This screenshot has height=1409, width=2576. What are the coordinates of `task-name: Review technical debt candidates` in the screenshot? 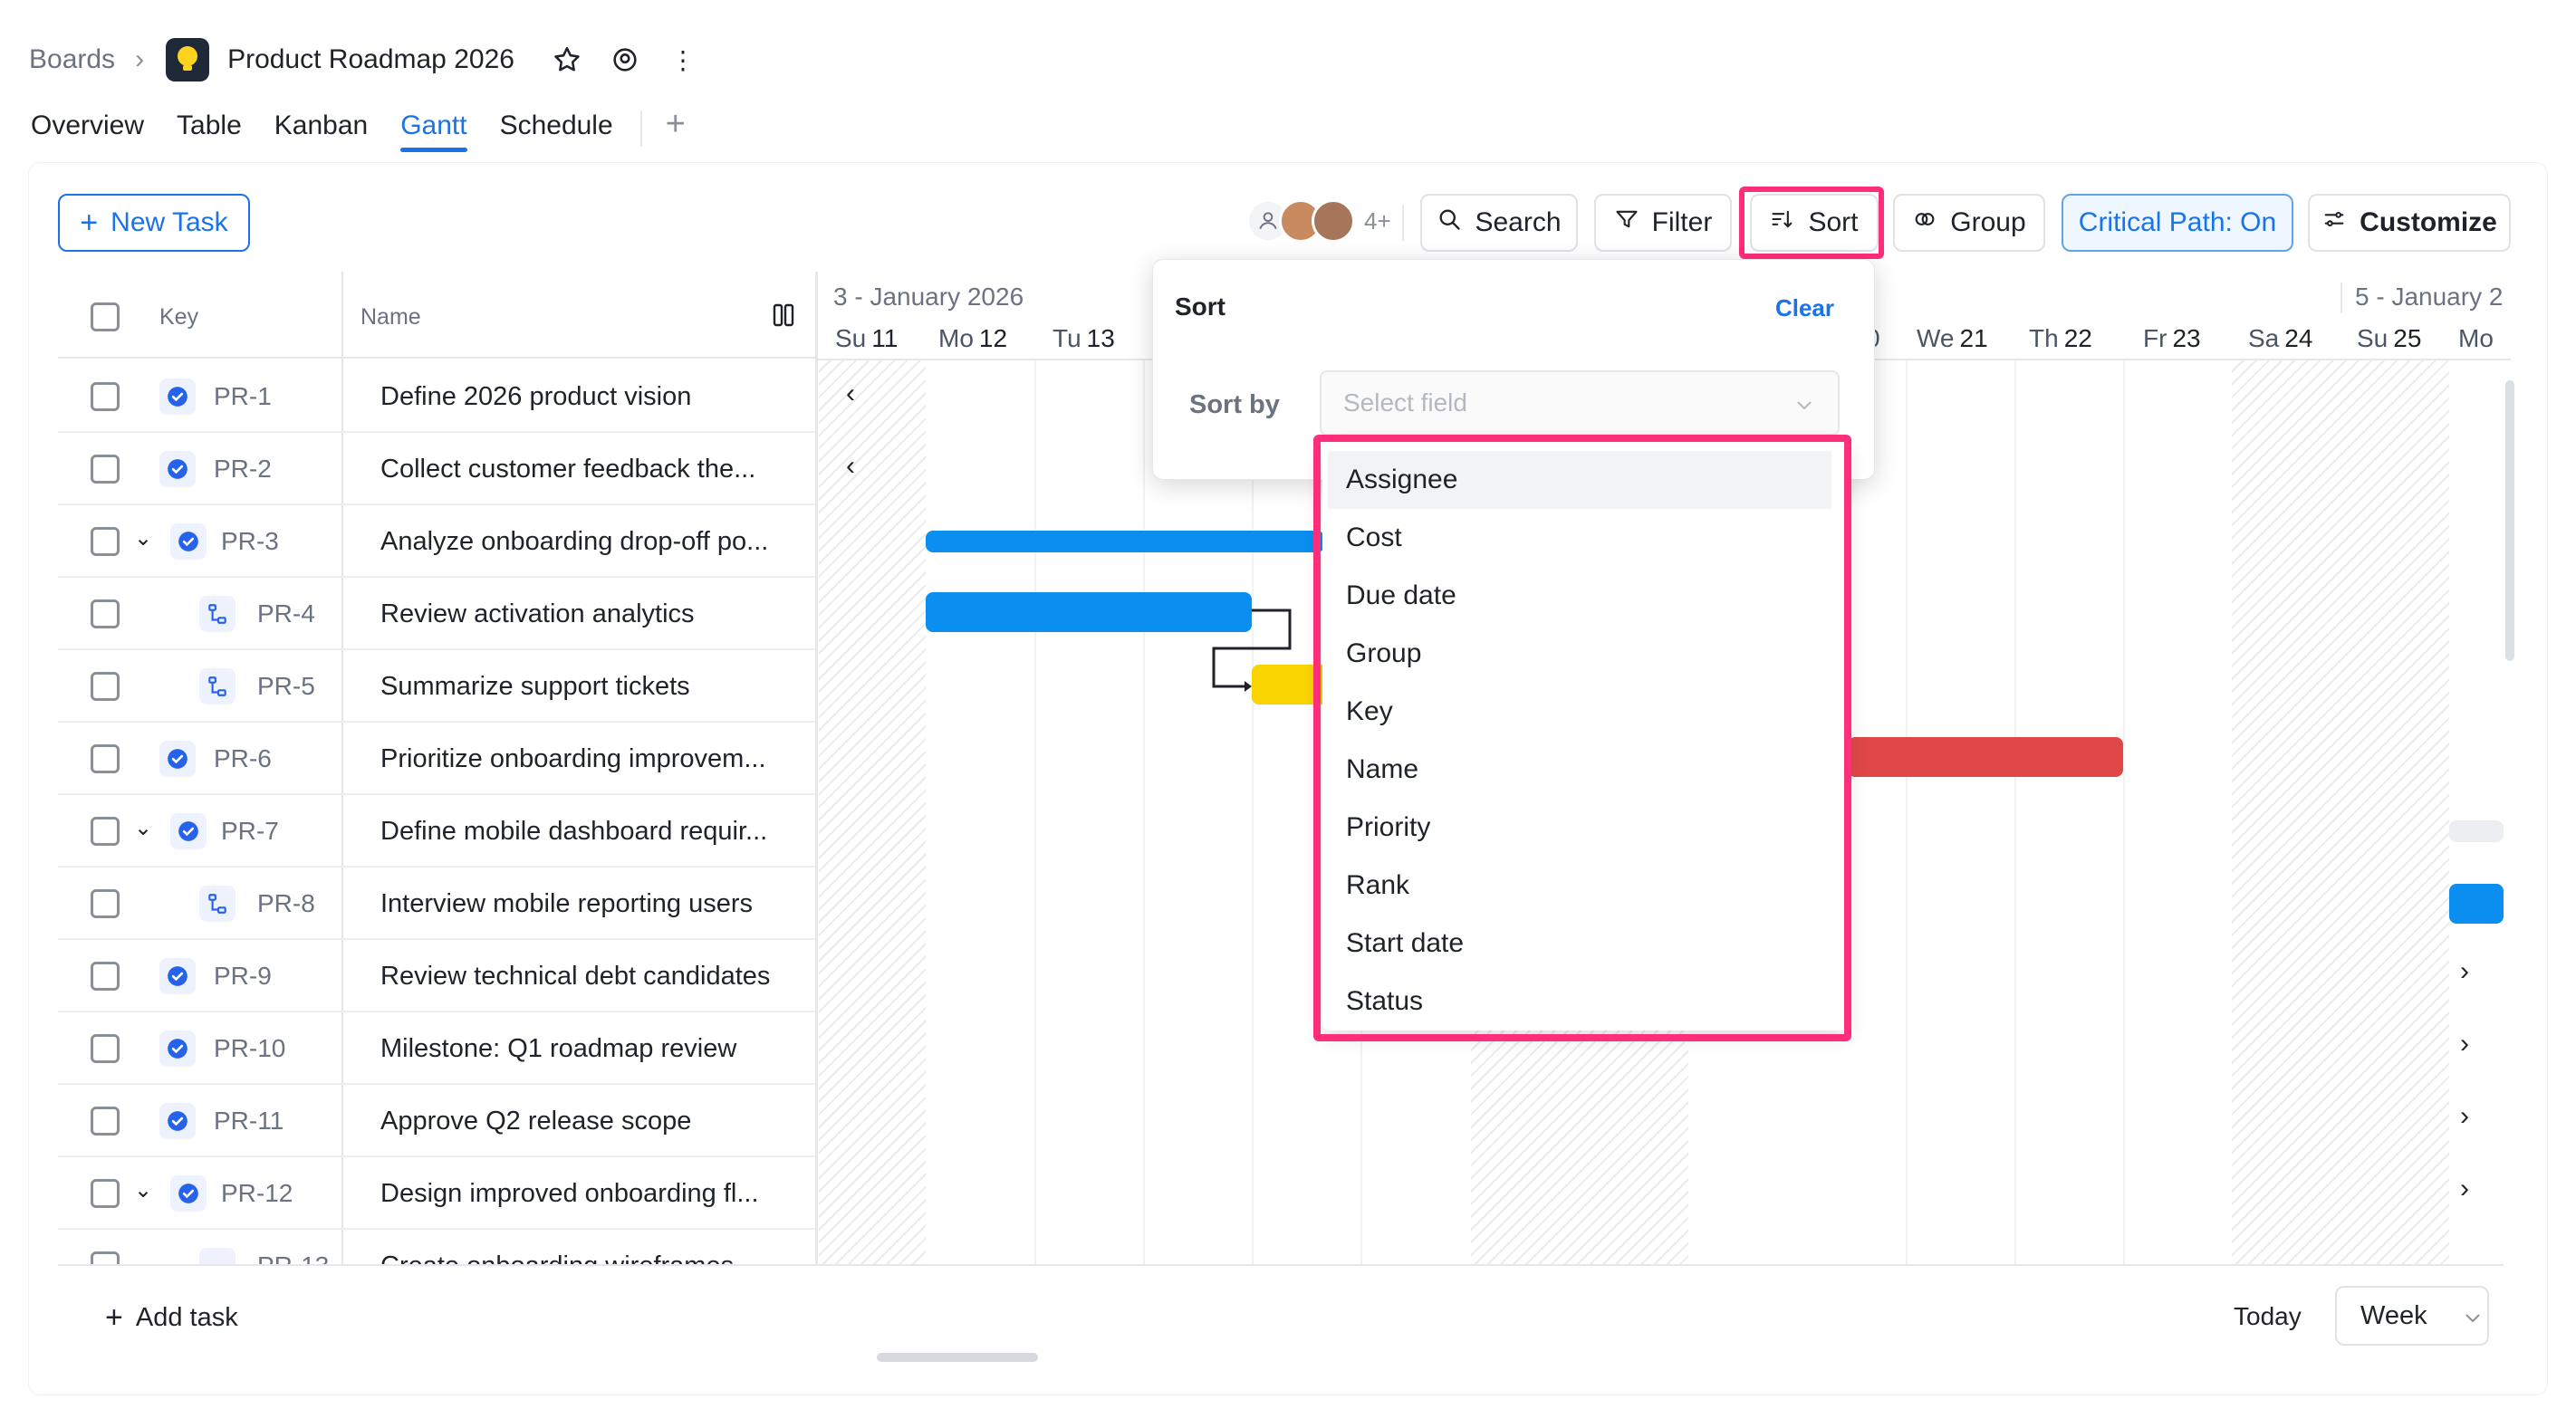 It's located at (575, 977).